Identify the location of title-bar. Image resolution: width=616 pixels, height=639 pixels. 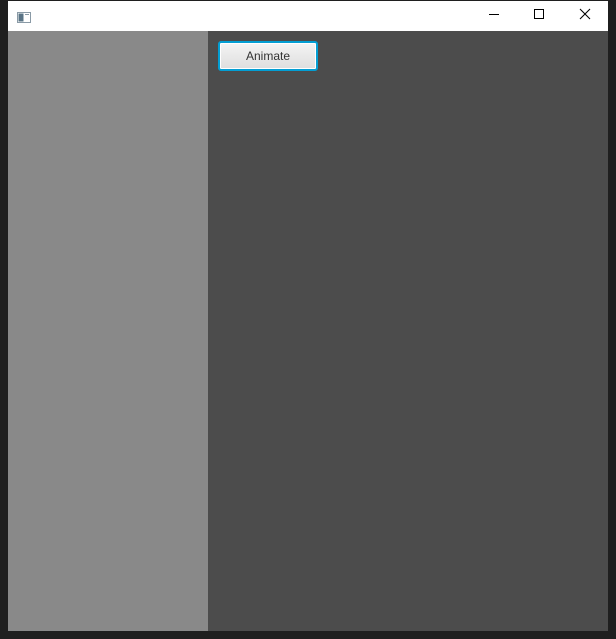
(308, 16).